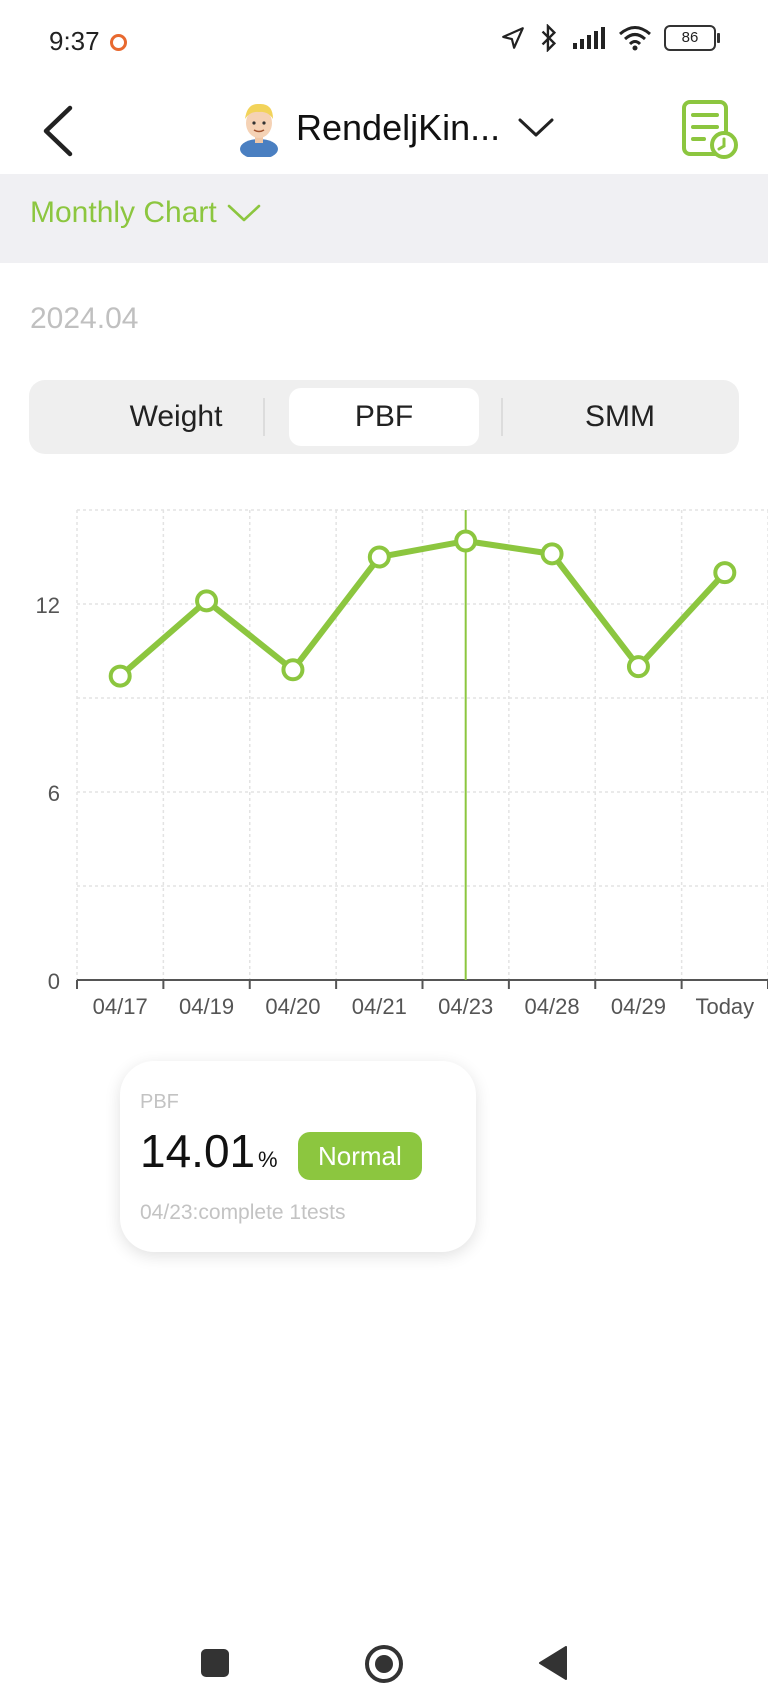 The image size is (768, 1706). Describe the element at coordinates (638, 1006) in the screenshot. I see `x-tick-label: 04/29` at that location.